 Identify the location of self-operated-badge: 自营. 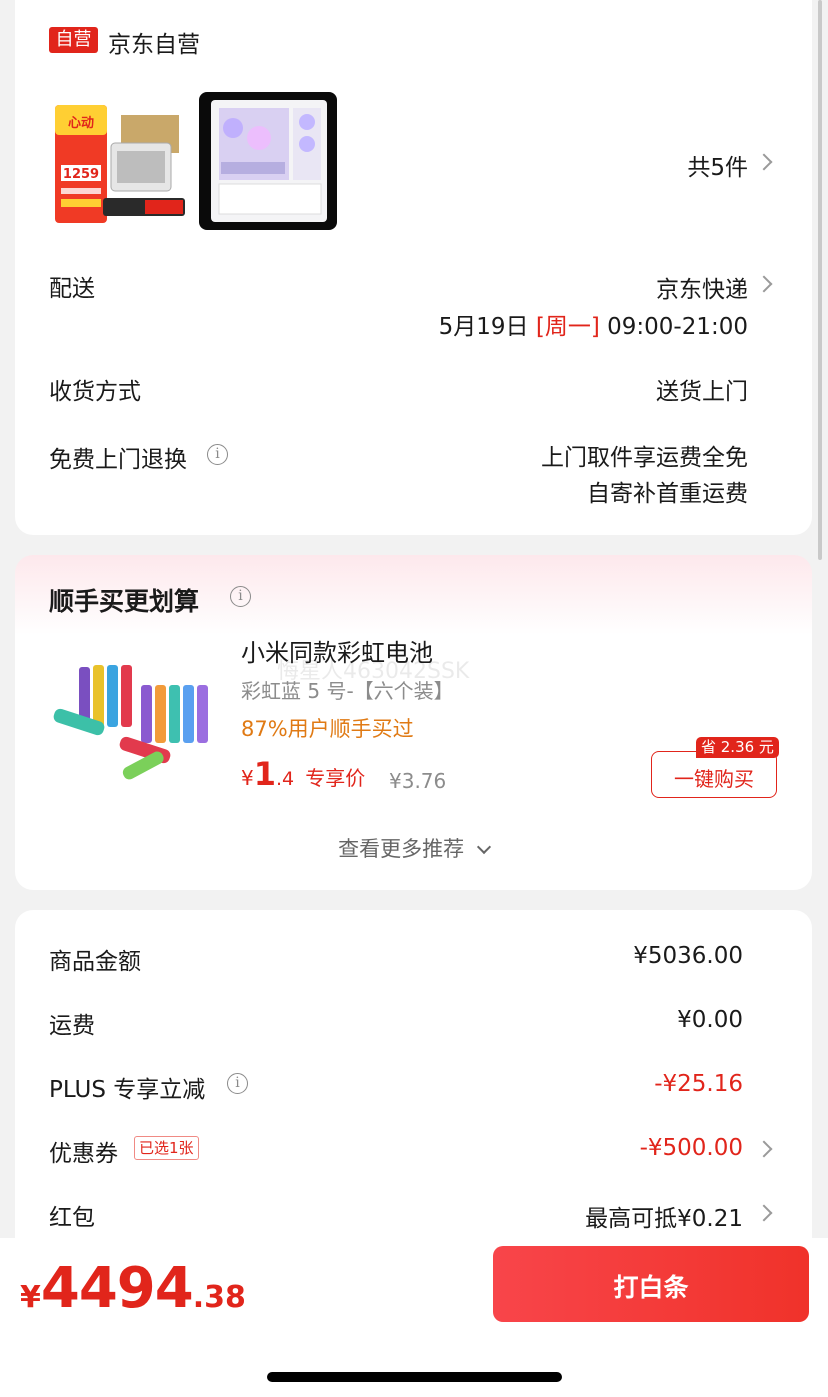
(73, 40).